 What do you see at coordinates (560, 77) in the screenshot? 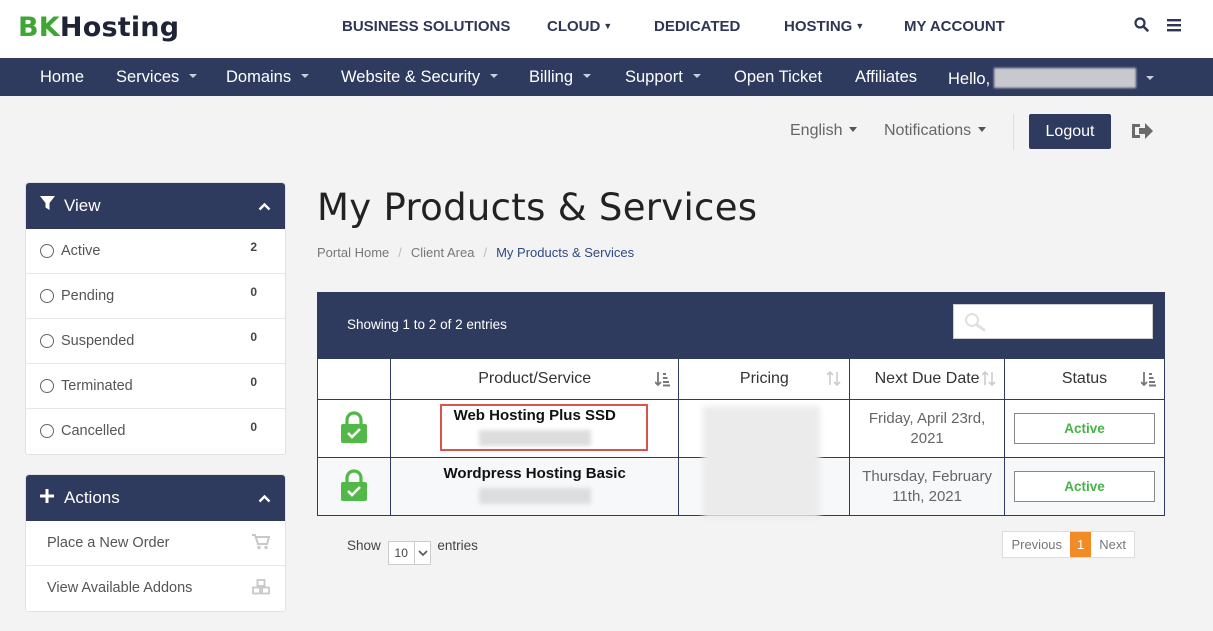
I see `nav-billing: Billing` at bounding box center [560, 77].